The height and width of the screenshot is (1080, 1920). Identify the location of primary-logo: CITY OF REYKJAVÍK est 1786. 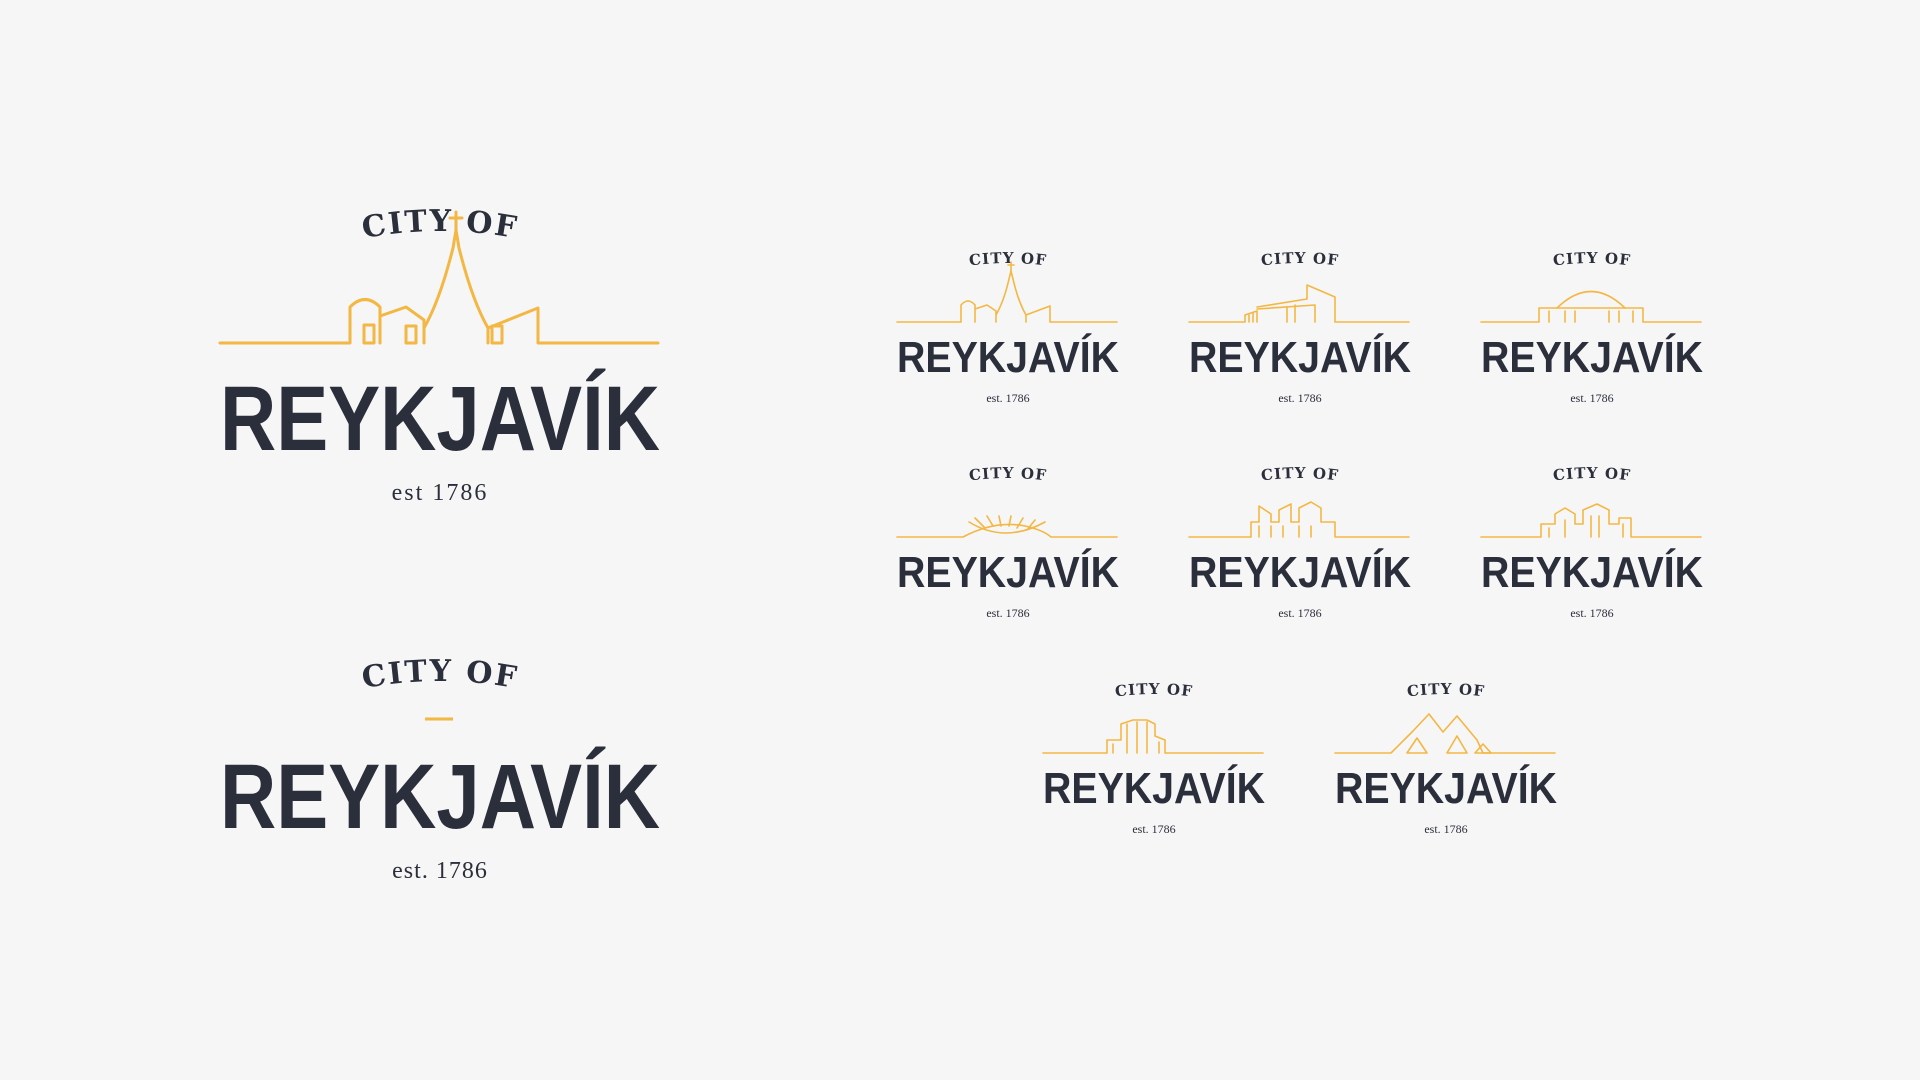
(440, 350).